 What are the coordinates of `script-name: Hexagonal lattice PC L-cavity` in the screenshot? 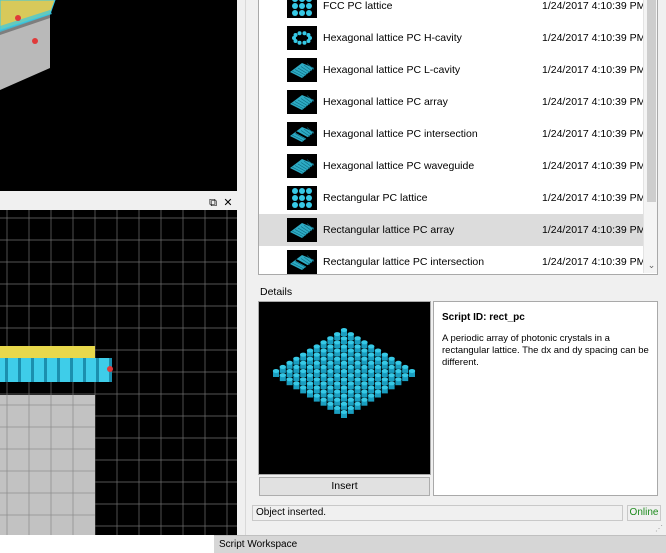 It's located at (392, 70).